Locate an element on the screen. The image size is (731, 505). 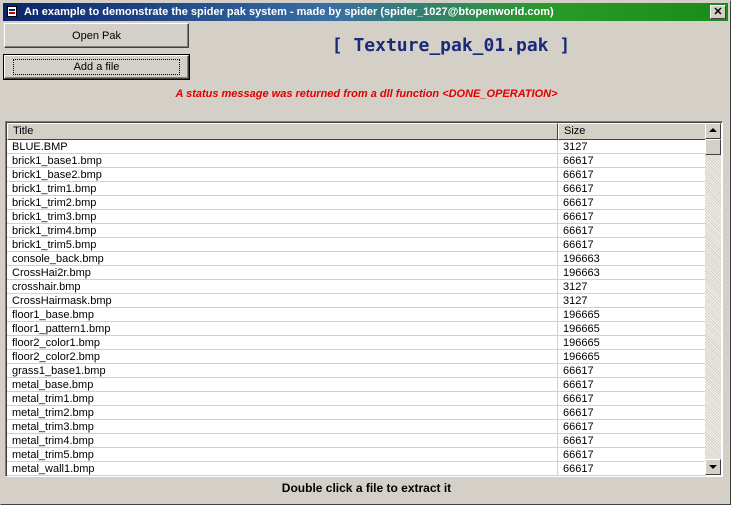
add-file-label: Add a file is located at coordinates (96, 67).